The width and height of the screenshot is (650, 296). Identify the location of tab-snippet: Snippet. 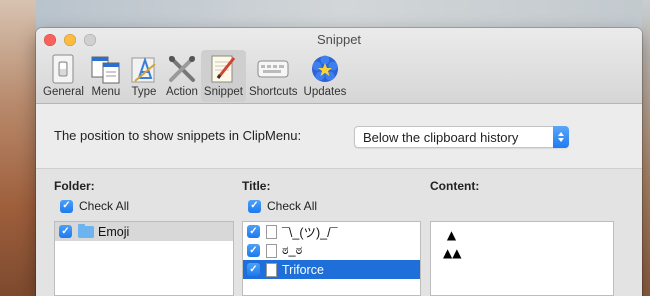
(223, 76).